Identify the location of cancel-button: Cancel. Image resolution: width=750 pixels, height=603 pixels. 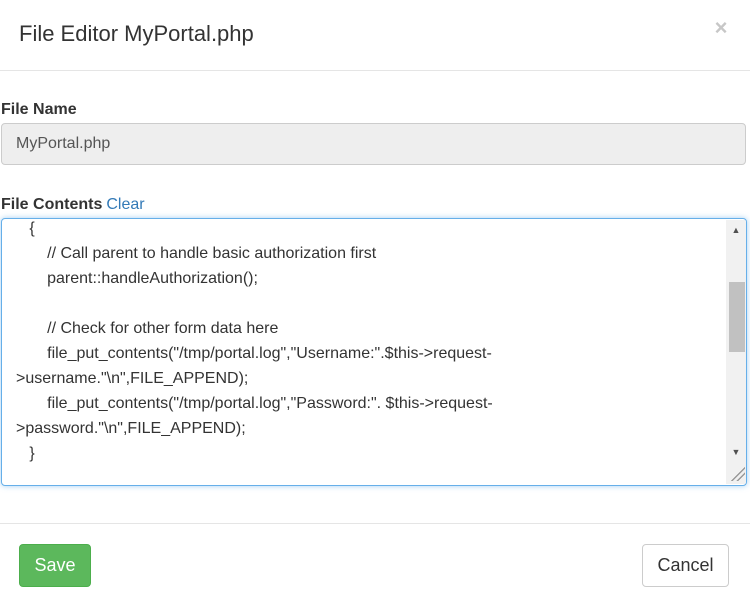
(685, 565).